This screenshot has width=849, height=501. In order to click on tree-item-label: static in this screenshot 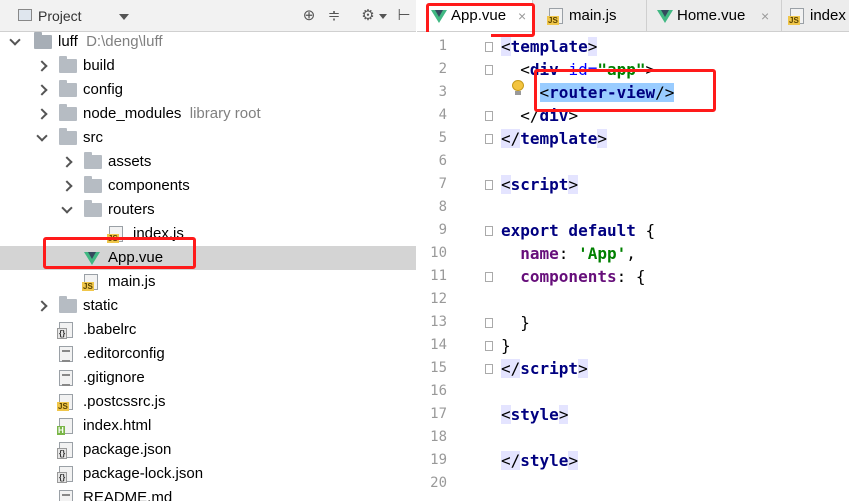, I will do `click(101, 305)`.